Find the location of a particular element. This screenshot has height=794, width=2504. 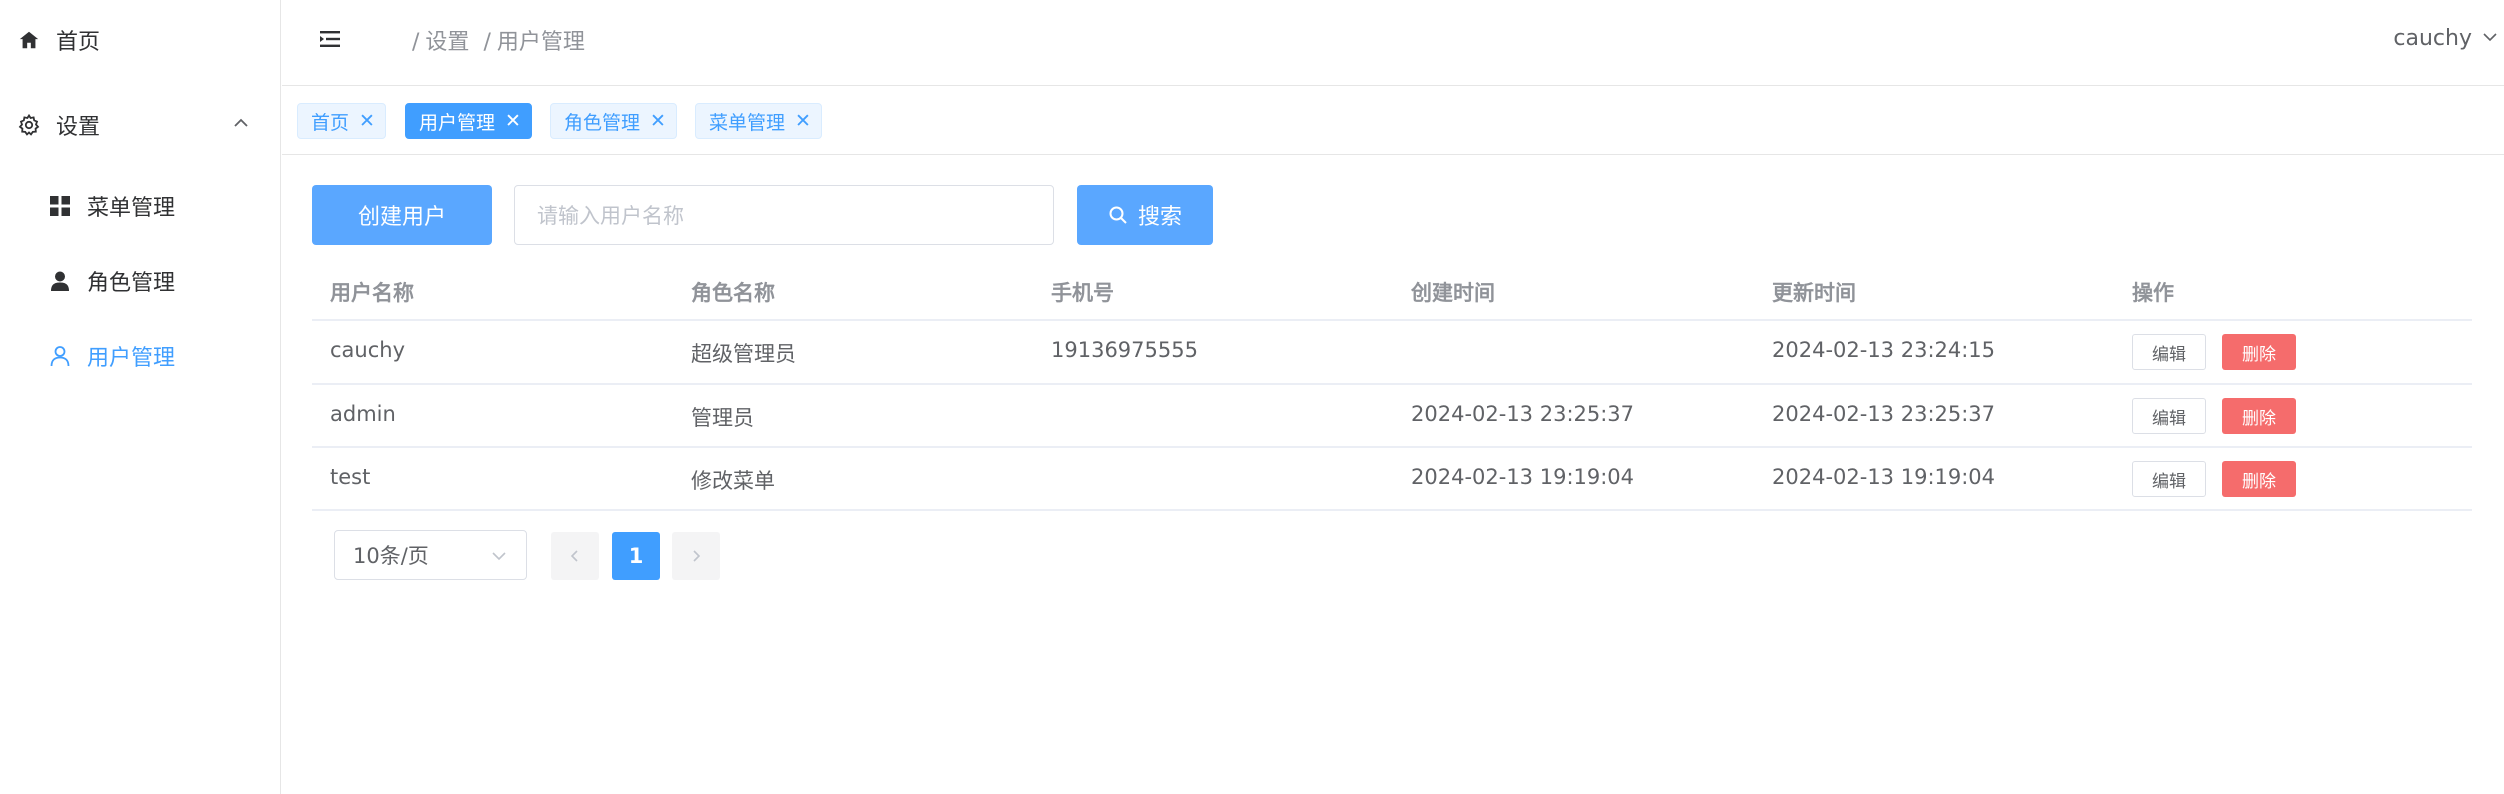

next-page-button is located at coordinates (696, 556).